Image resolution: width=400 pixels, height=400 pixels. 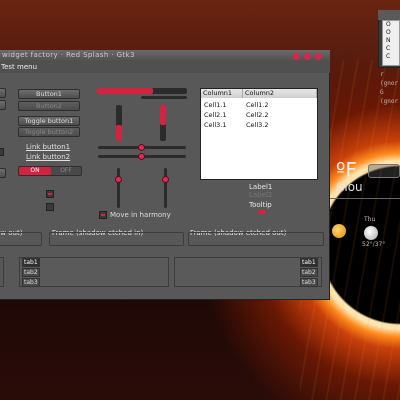 I want to click on switch-on: ON, so click(x=35, y=171).